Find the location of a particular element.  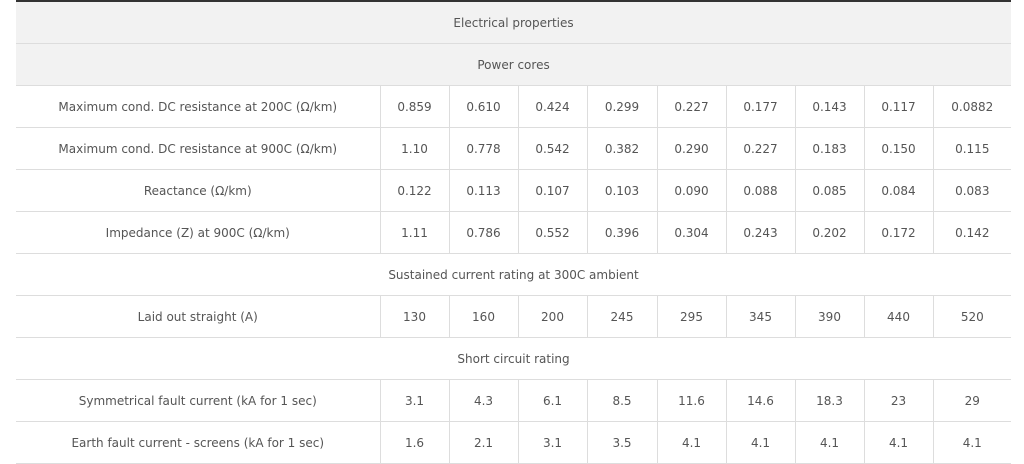

table-header-row: Electrical properties is located at coordinates (514, 22).